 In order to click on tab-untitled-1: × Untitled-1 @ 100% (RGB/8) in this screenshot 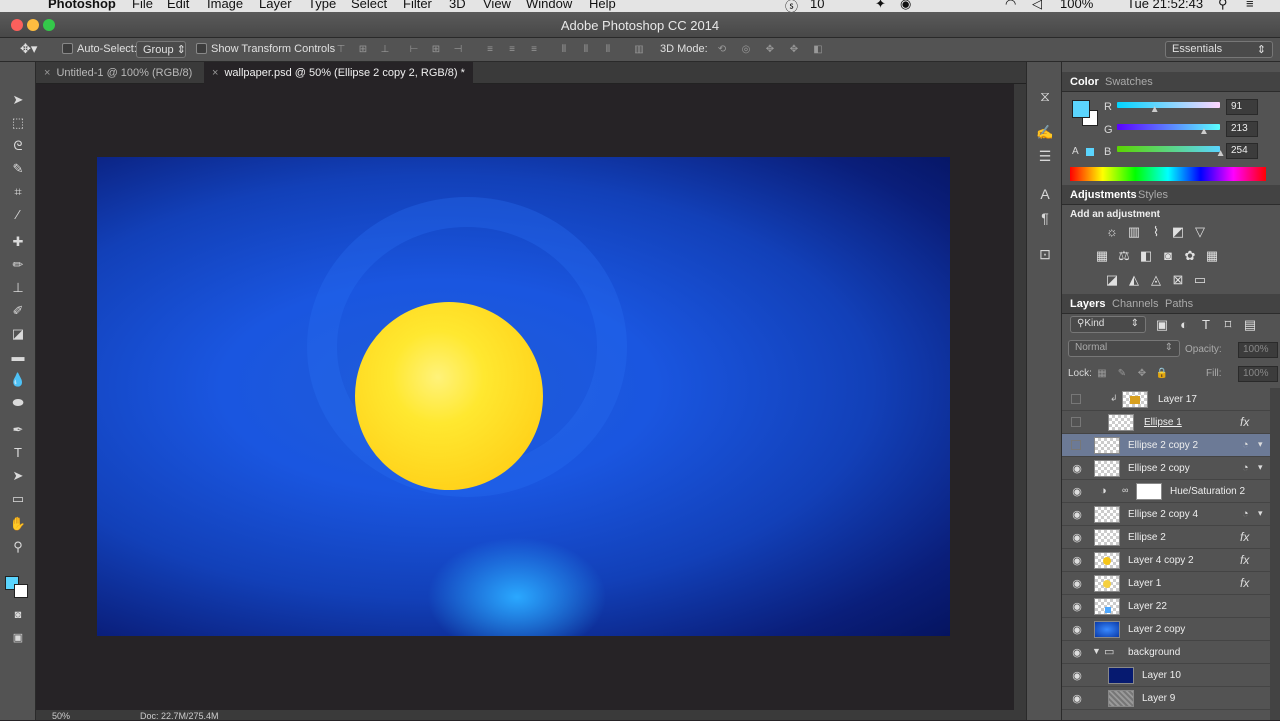, I will do `click(118, 73)`.